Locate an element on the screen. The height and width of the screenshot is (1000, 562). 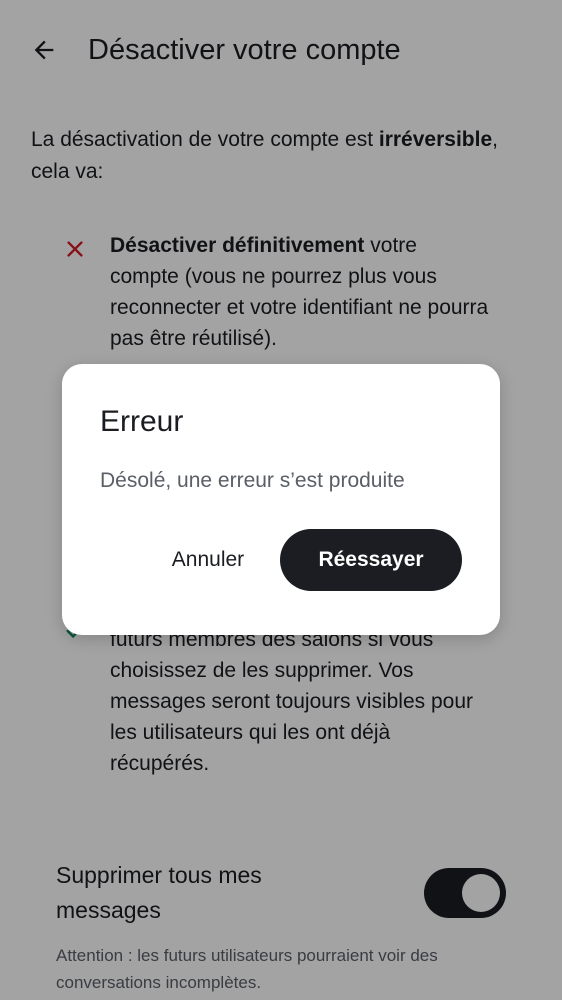
dialog-message: Désolé, une erreur s’est produite is located at coordinates (252, 480).